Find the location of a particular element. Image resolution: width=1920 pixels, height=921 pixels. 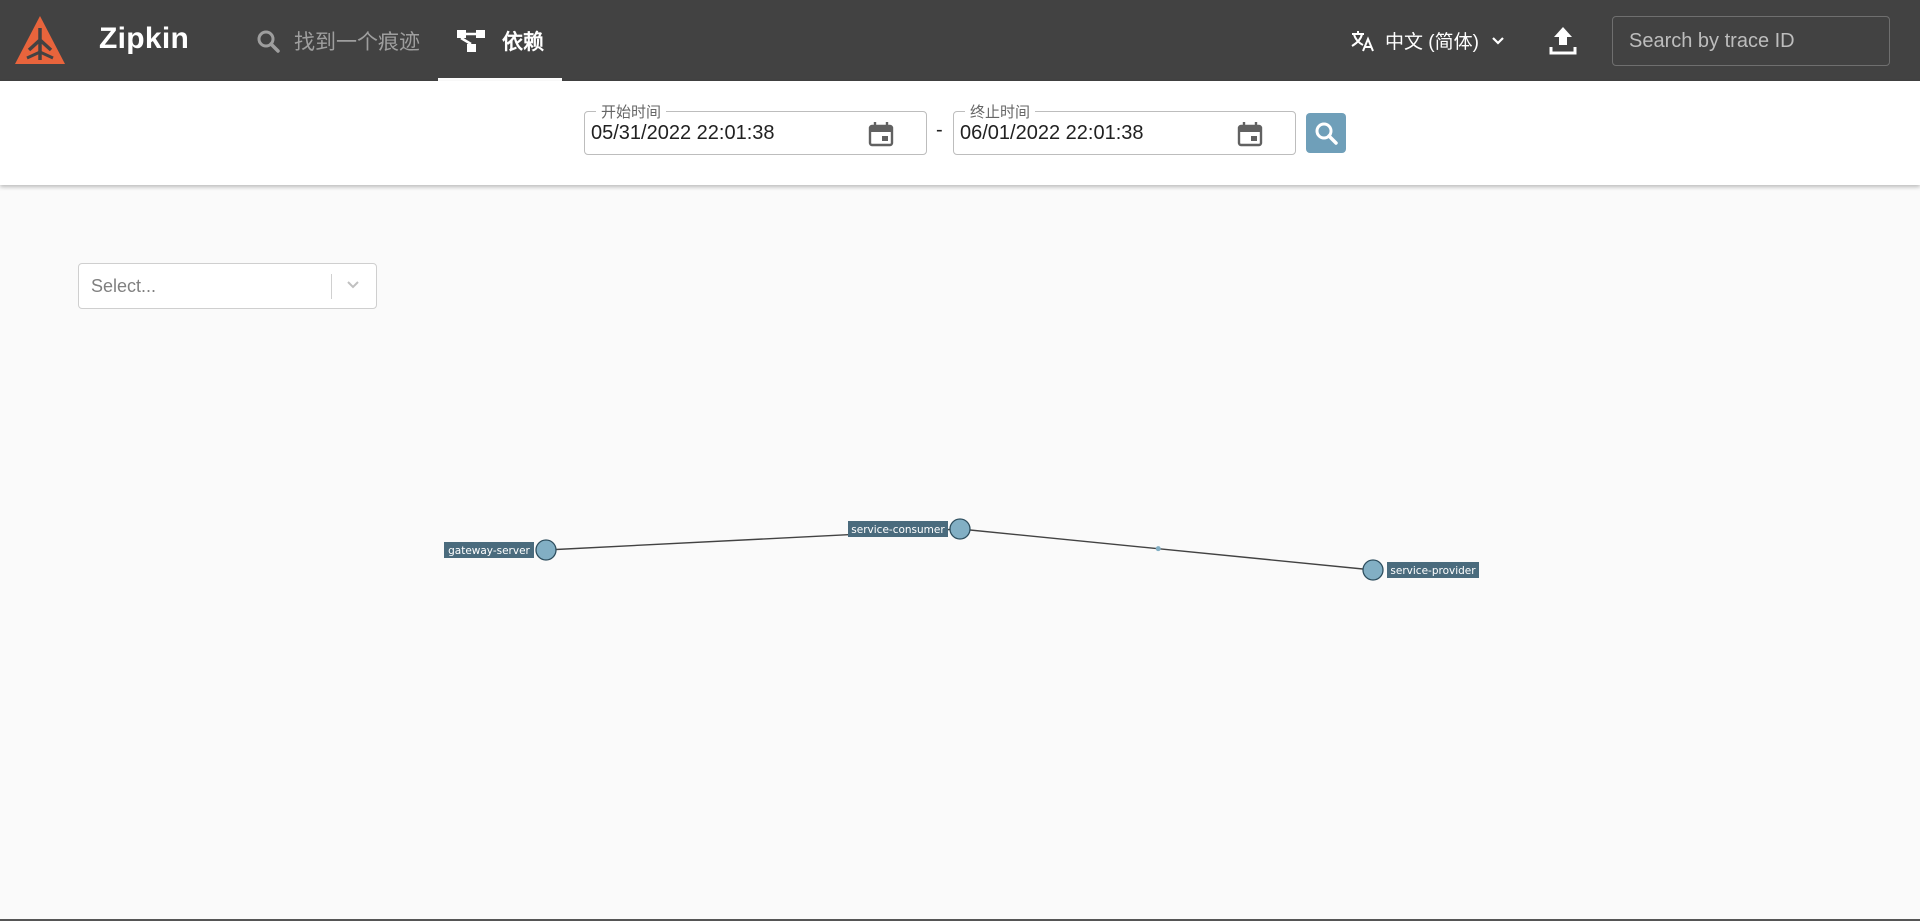

zipkin-logo-icon is located at coordinates (40, 41).